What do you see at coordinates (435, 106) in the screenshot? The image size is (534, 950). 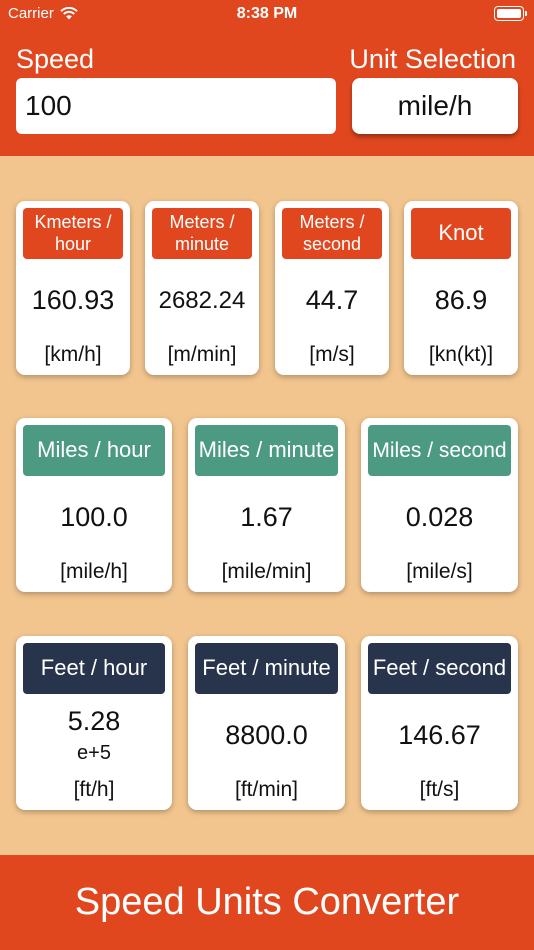 I see `unit-selection-button: mile/h` at bounding box center [435, 106].